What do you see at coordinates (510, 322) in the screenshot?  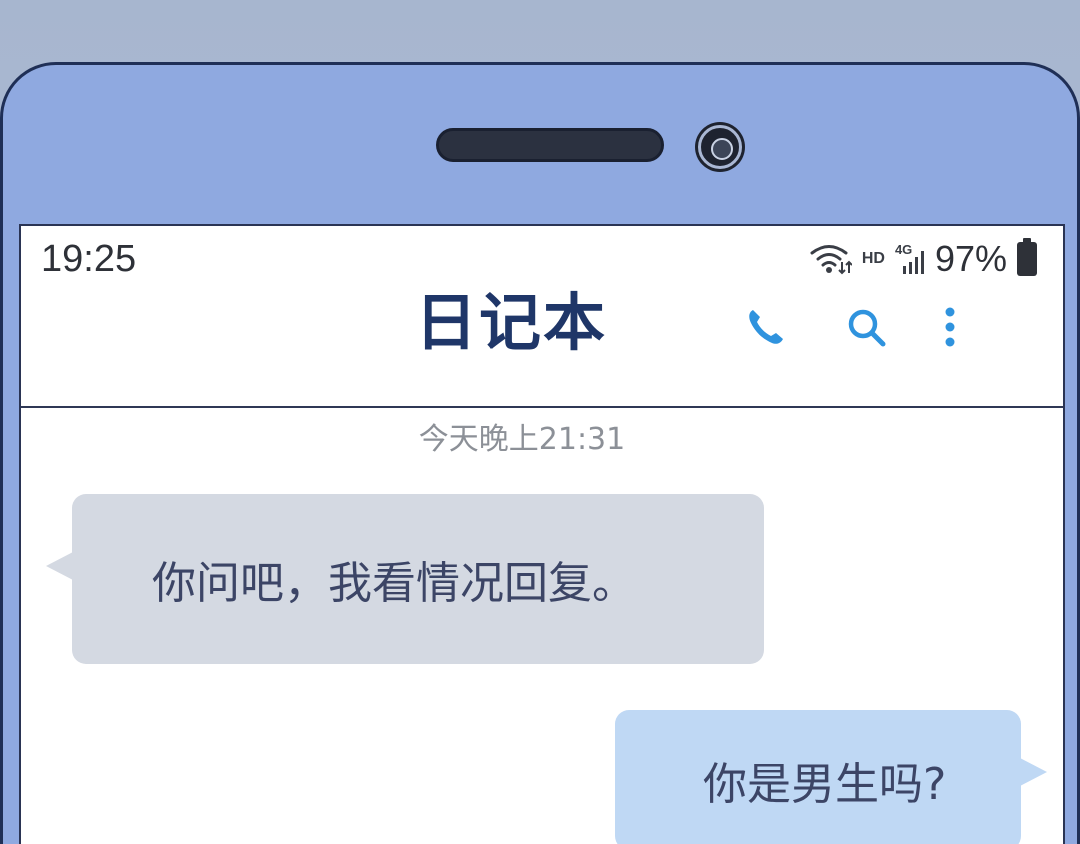 I see `chat-title: 日记本` at bounding box center [510, 322].